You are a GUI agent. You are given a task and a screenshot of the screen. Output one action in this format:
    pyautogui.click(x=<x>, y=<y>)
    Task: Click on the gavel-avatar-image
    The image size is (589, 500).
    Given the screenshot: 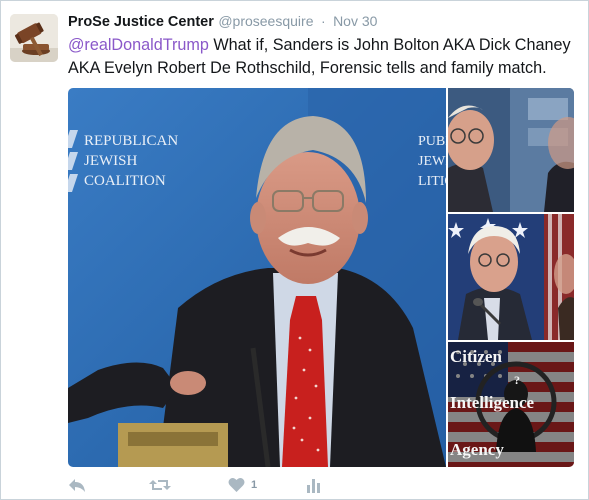 What is the action you would take?
    pyautogui.click(x=34, y=38)
    